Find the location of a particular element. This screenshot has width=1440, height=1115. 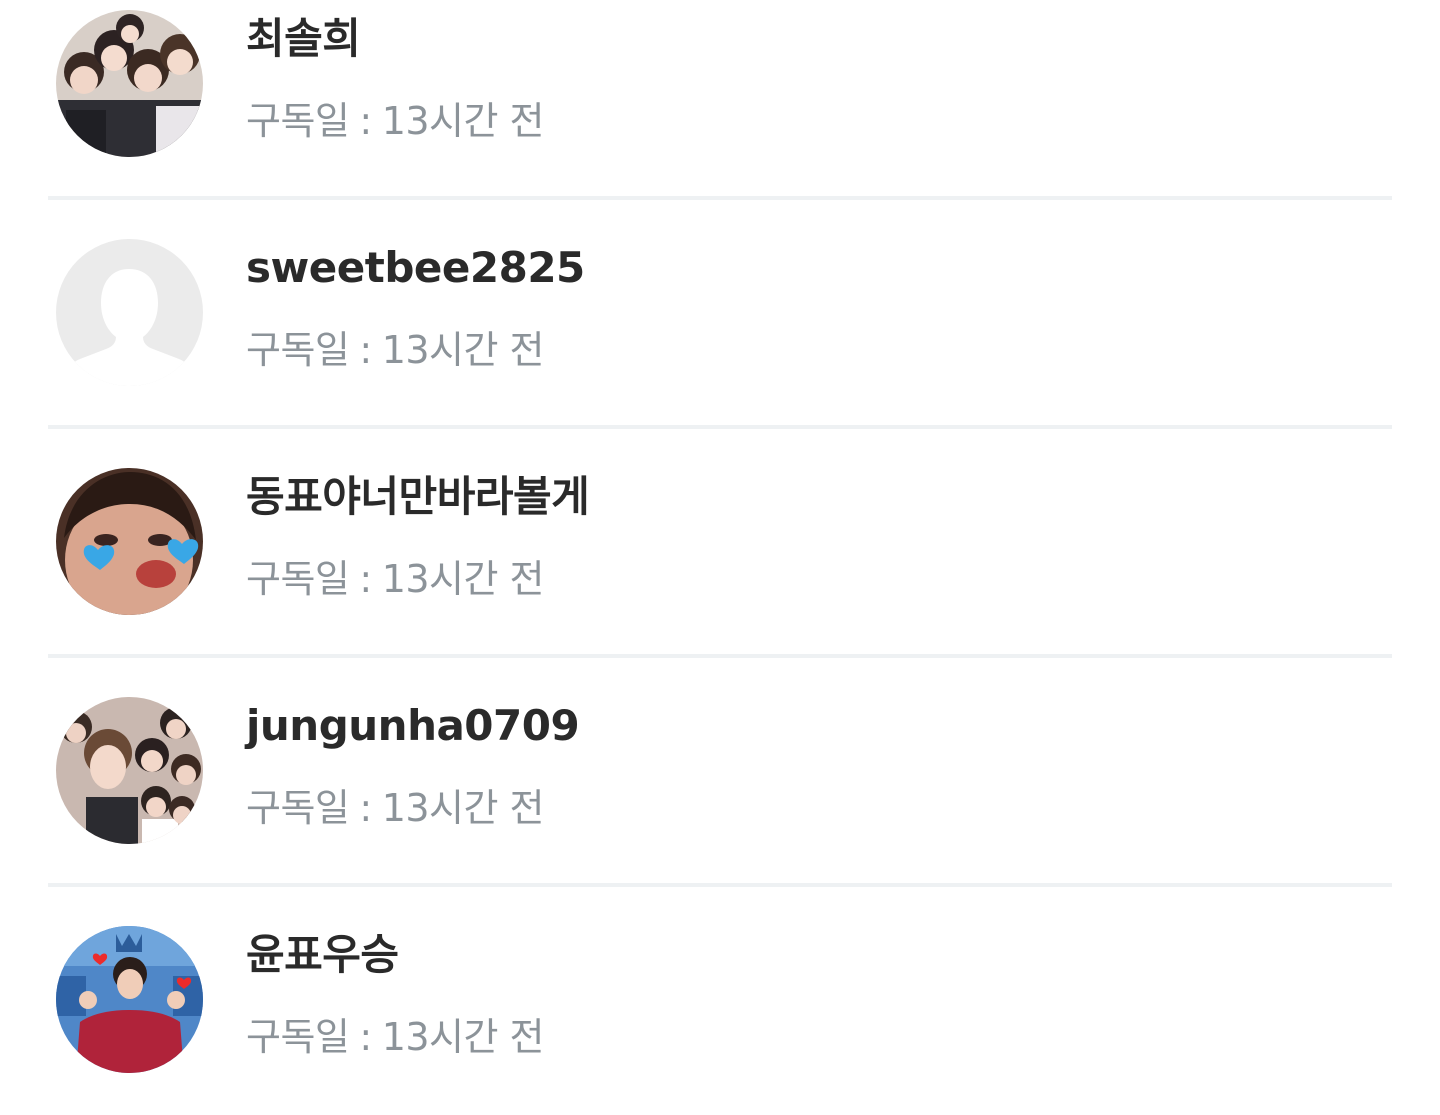

person-photo-avatar is located at coordinates (129, 999).